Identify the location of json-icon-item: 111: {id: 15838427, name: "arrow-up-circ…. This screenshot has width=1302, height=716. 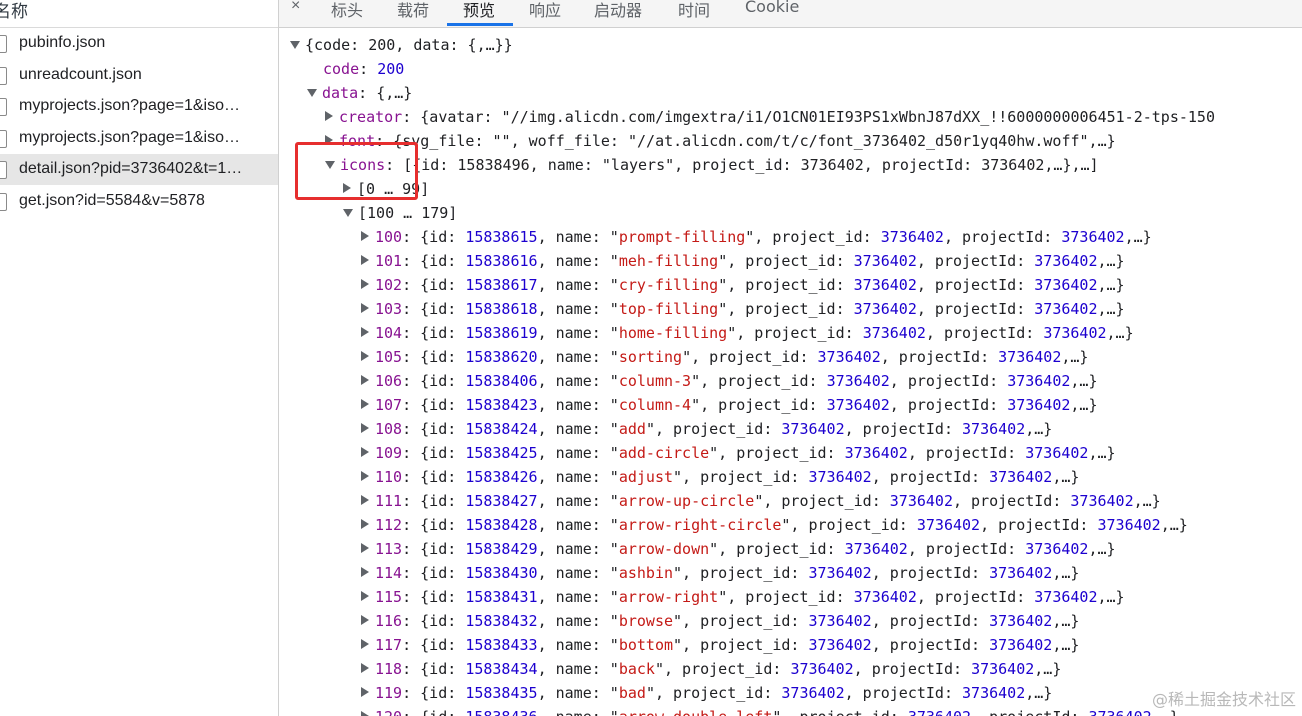
(761, 501).